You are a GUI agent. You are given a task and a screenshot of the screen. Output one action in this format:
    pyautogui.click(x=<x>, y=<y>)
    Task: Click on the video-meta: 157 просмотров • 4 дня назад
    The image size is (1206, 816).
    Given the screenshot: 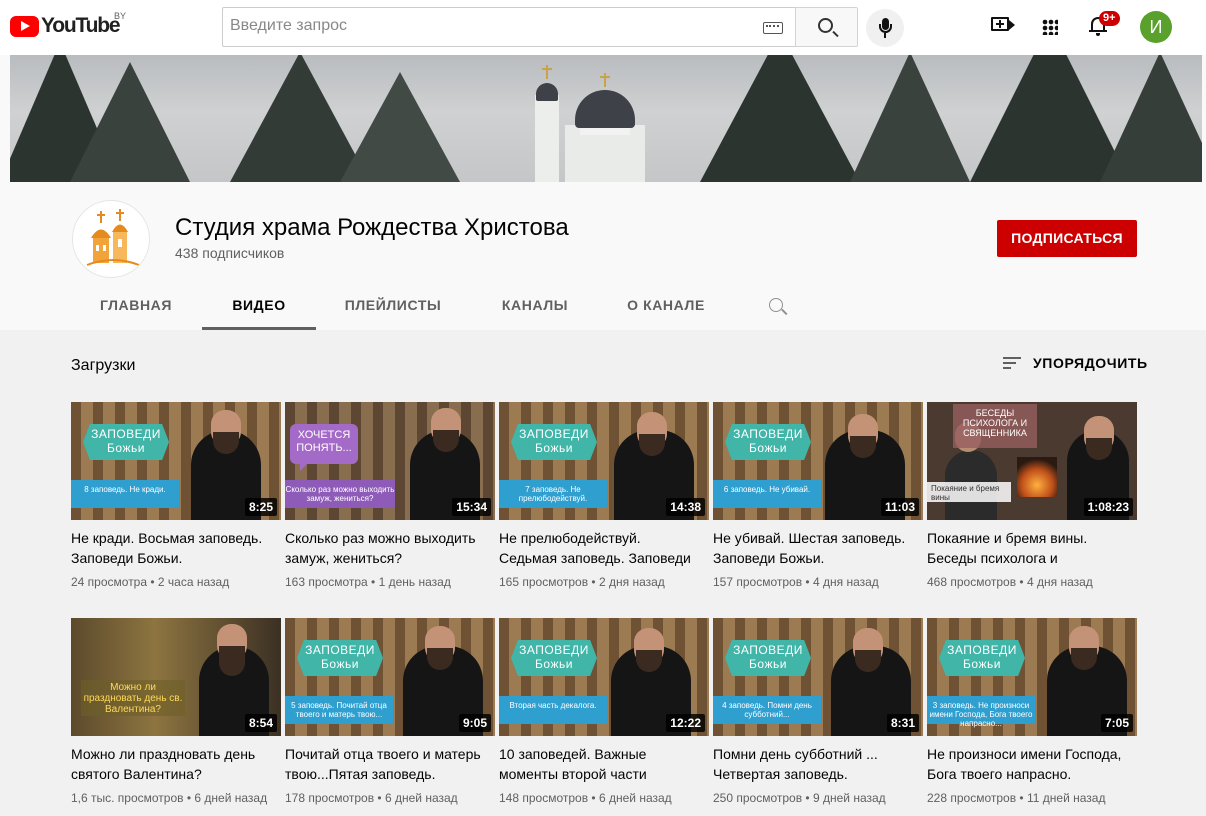 What is the action you would take?
    pyautogui.click(x=796, y=582)
    